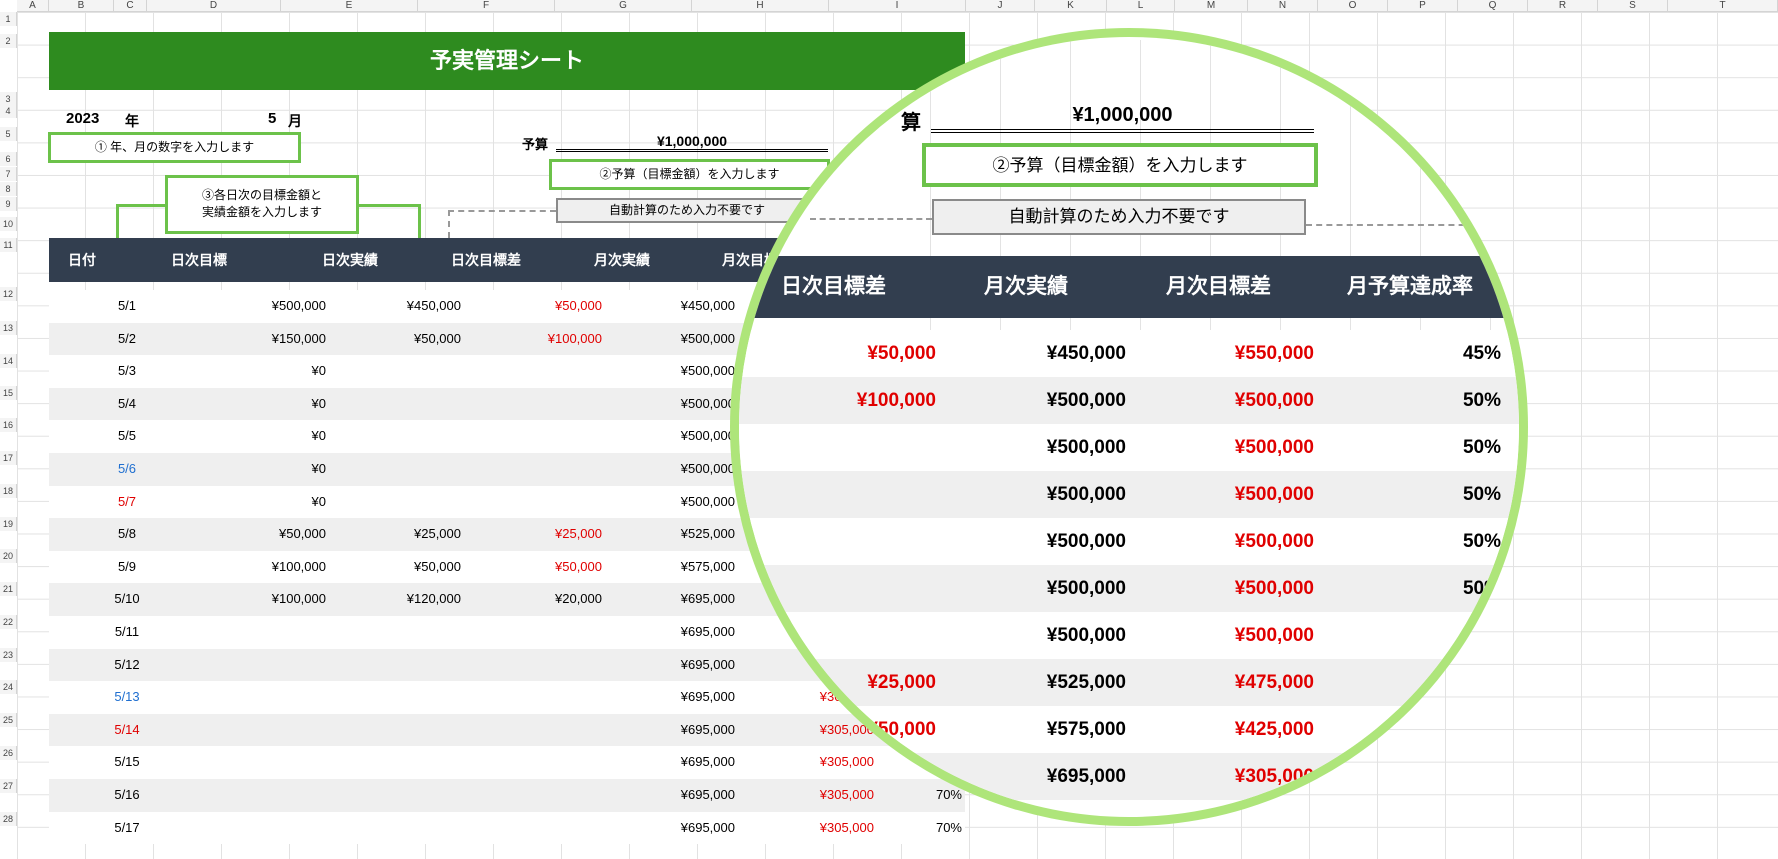 This screenshot has height=859, width=1778. Describe the element at coordinates (8, 458) in the screenshot. I see `row-header: 17` at that location.